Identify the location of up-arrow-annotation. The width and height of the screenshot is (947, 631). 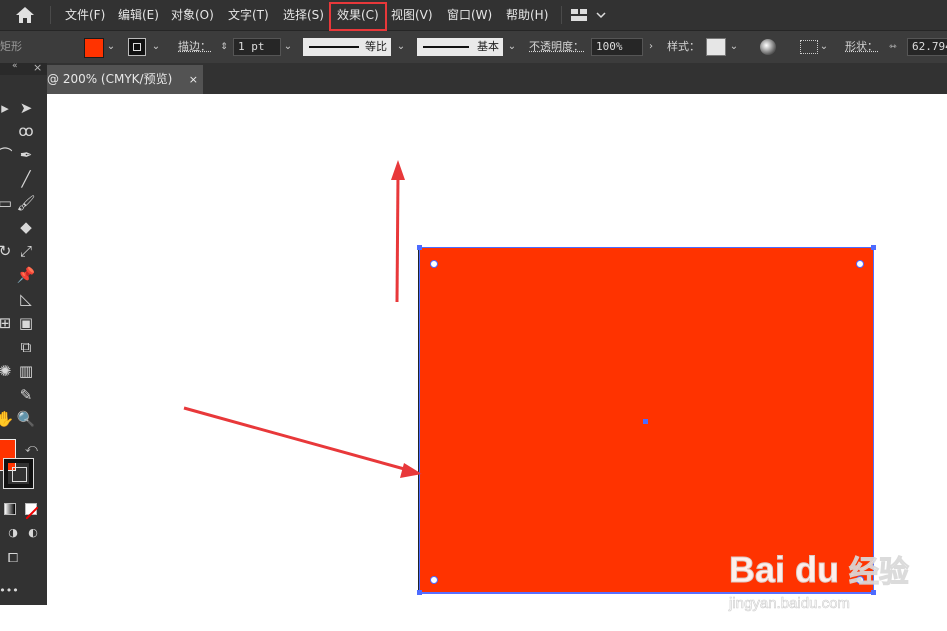
(398, 231).